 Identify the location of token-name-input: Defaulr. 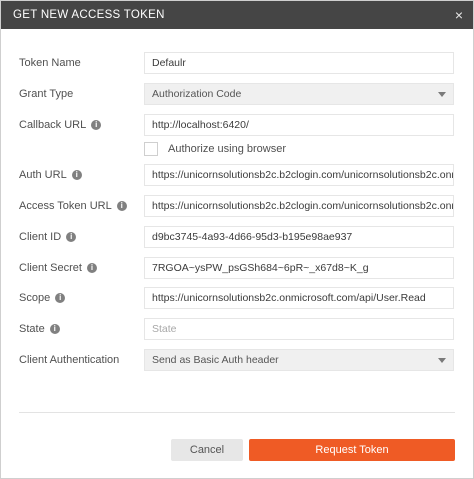
(299, 63).